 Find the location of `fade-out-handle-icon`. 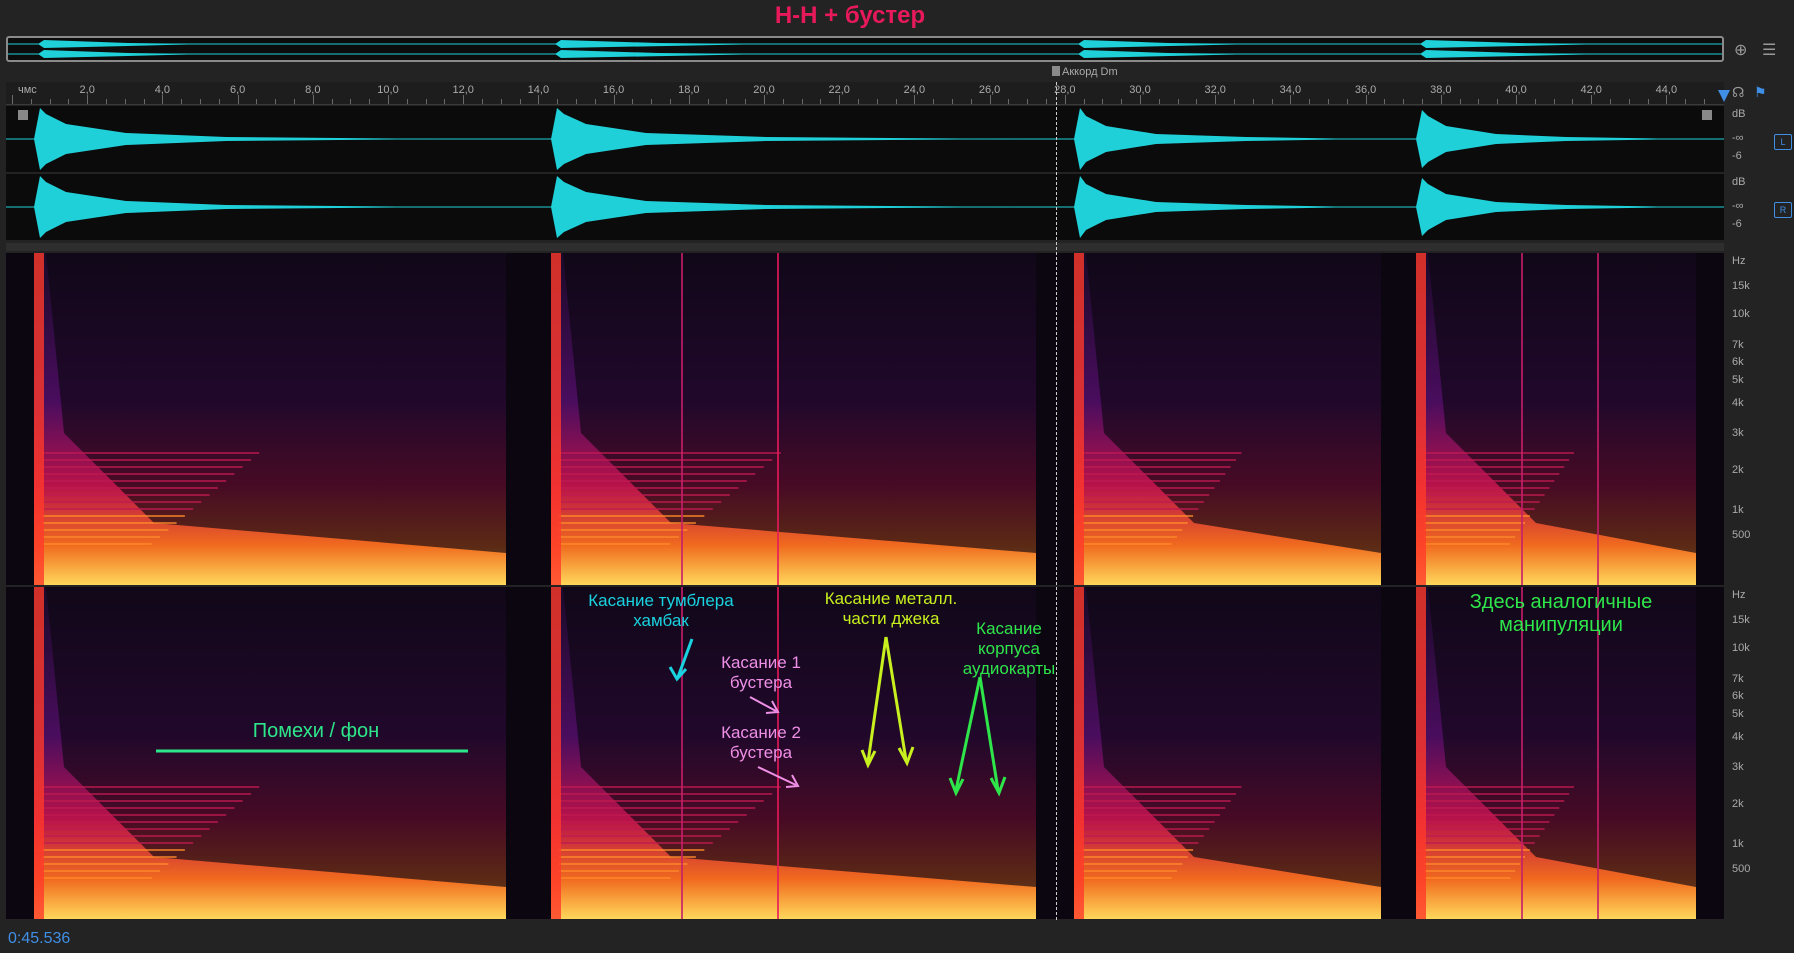

fade-out-handle-icon is located at coordinates (1707, 115).